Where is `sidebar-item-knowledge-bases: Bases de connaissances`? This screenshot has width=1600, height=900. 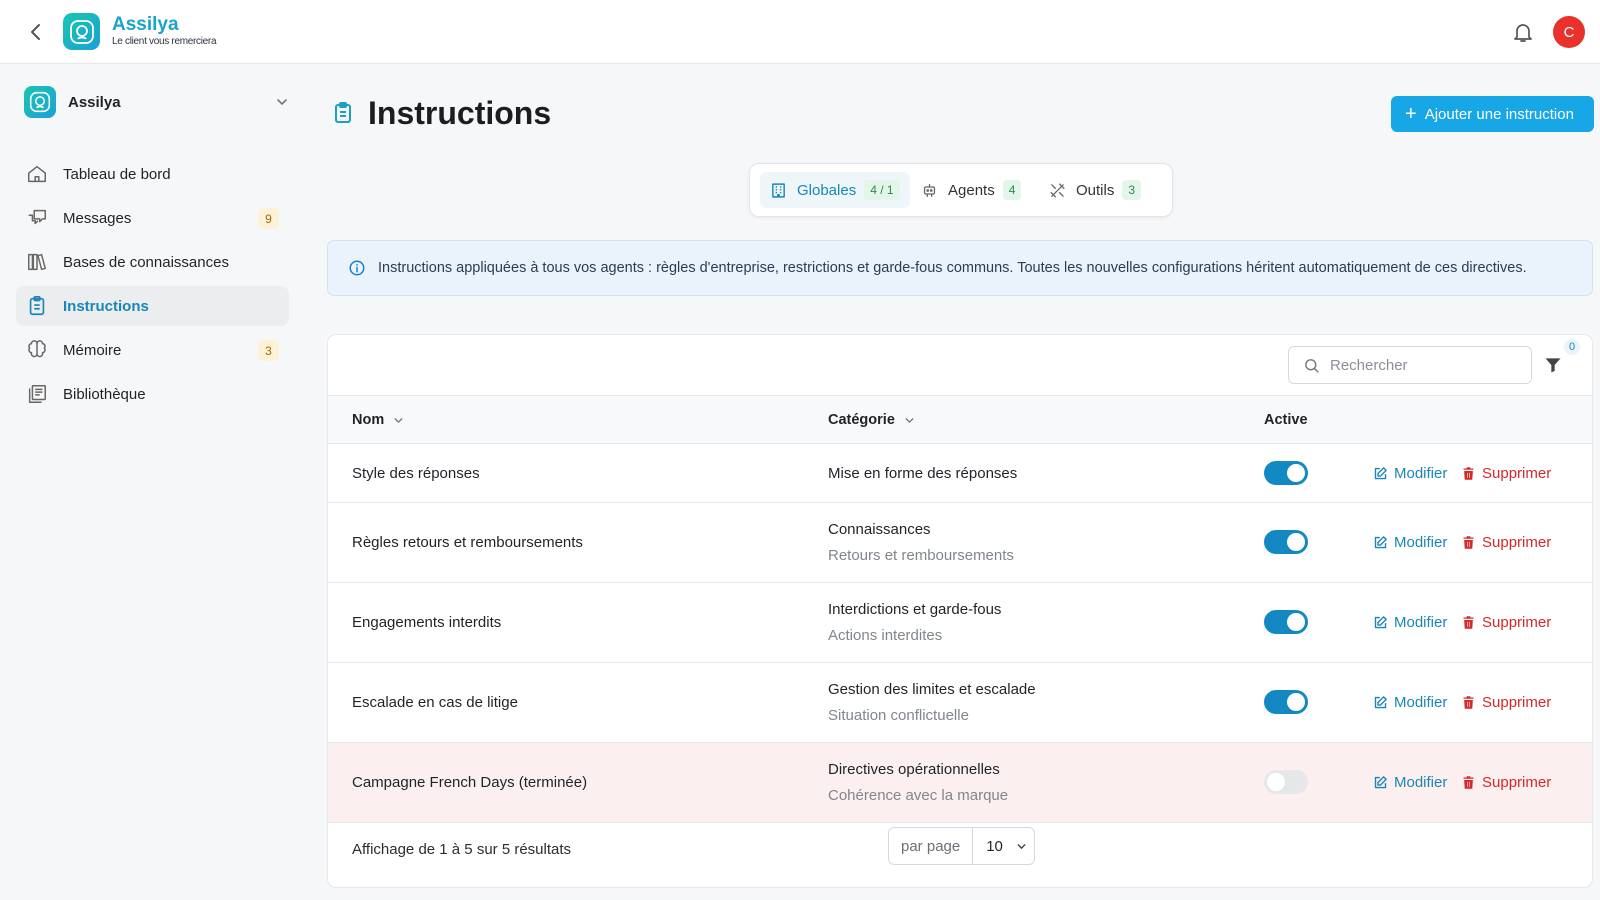 sidebar-item-knowledge-bases: Bases de connaissances is located at coordinates (152, 262).